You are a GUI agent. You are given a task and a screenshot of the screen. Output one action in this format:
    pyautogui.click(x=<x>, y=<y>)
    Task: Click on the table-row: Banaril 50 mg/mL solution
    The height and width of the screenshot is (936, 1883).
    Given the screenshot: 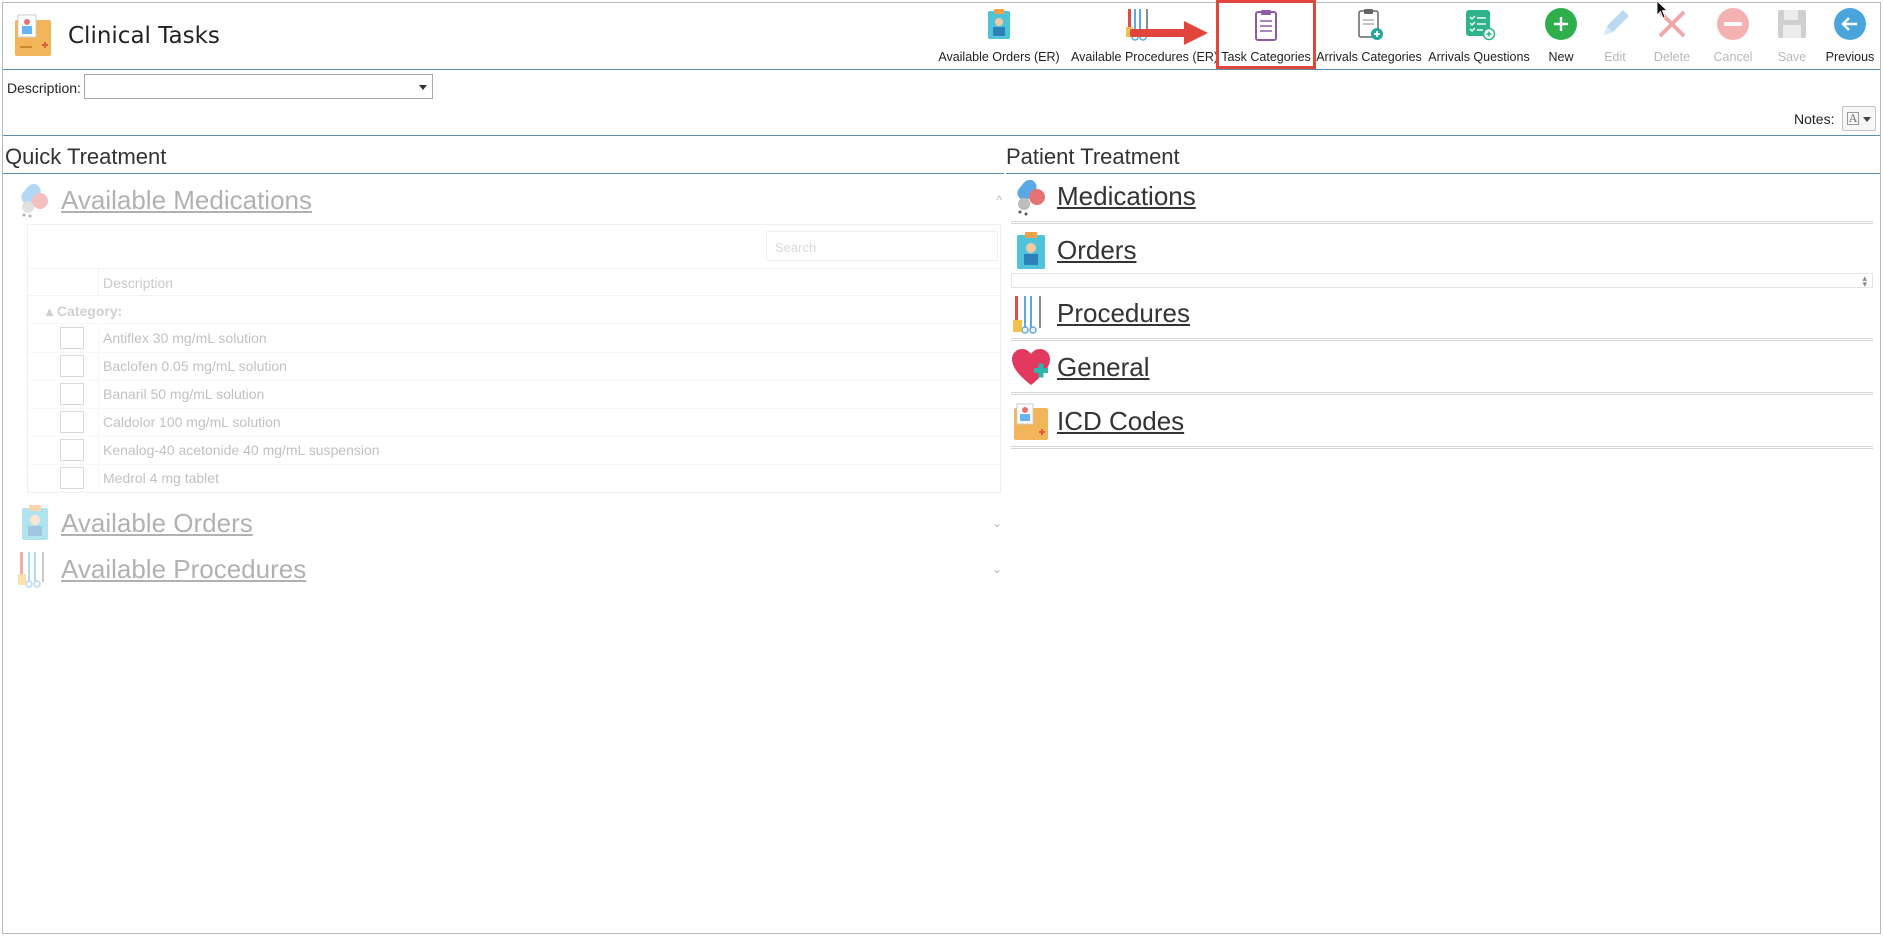 What is the action you would take?
    pyautogui.click(x=514, y=394)
    